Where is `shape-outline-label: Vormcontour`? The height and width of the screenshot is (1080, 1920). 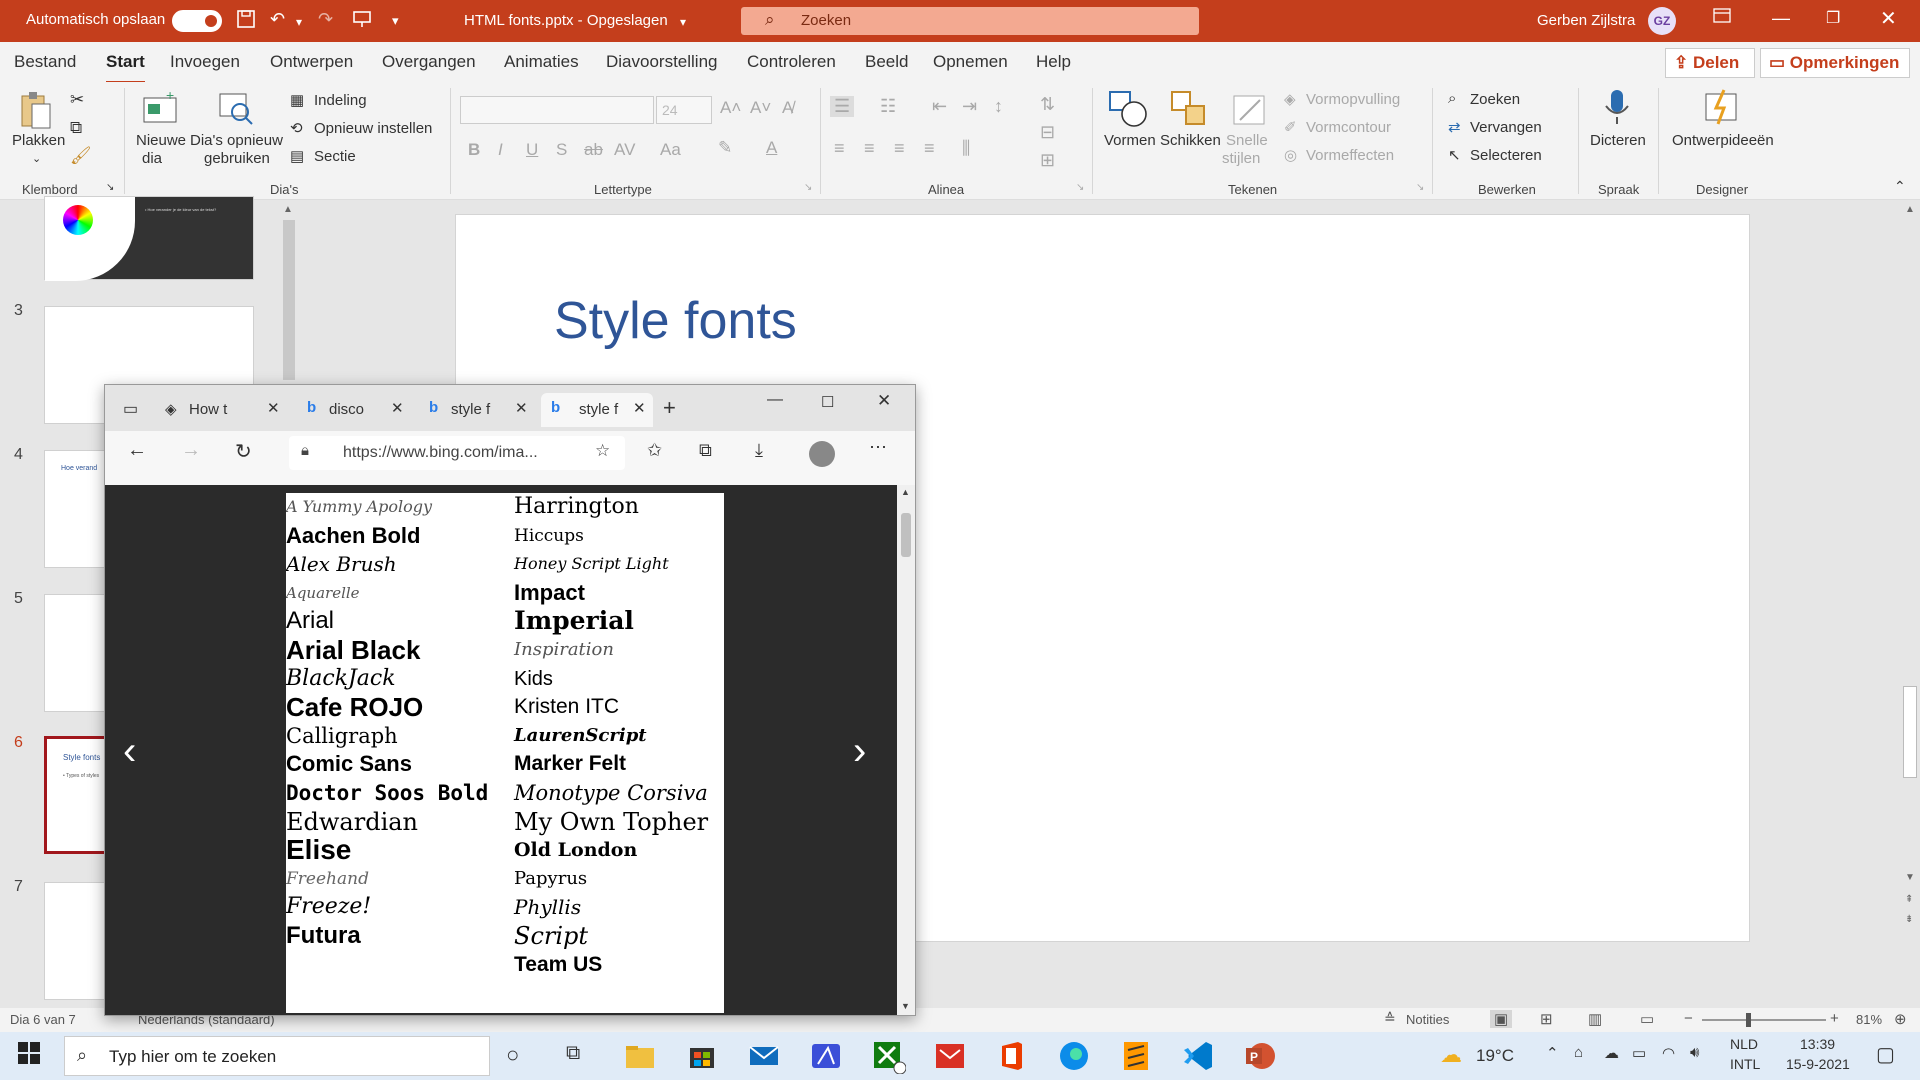 shape-outline-label: Vormcontour is located at coordinates (1348, 127).